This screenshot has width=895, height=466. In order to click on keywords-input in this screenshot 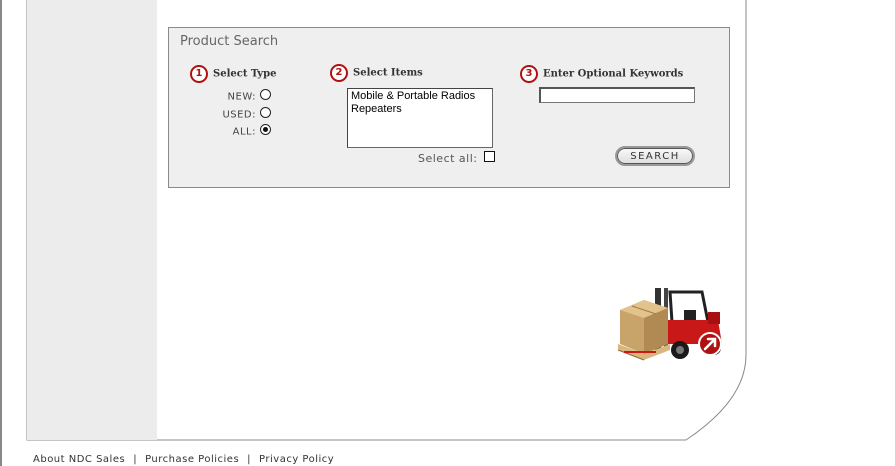, I will do `click(617, 95)`.